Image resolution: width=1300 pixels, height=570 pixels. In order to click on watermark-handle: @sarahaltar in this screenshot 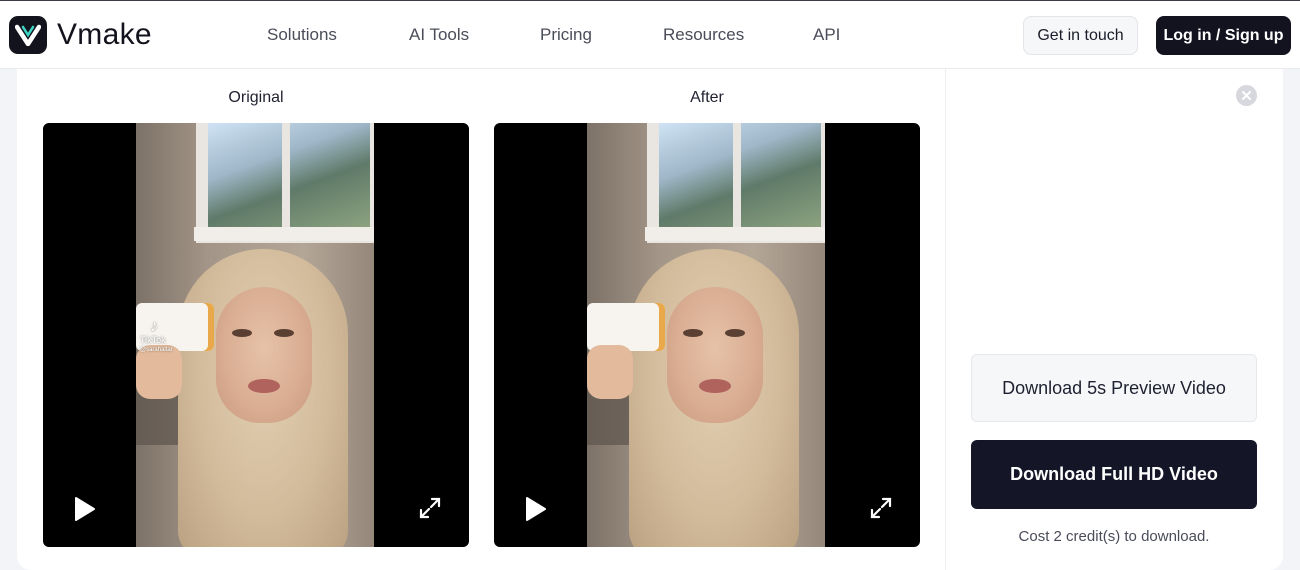, I will do `click(156, 350)`.